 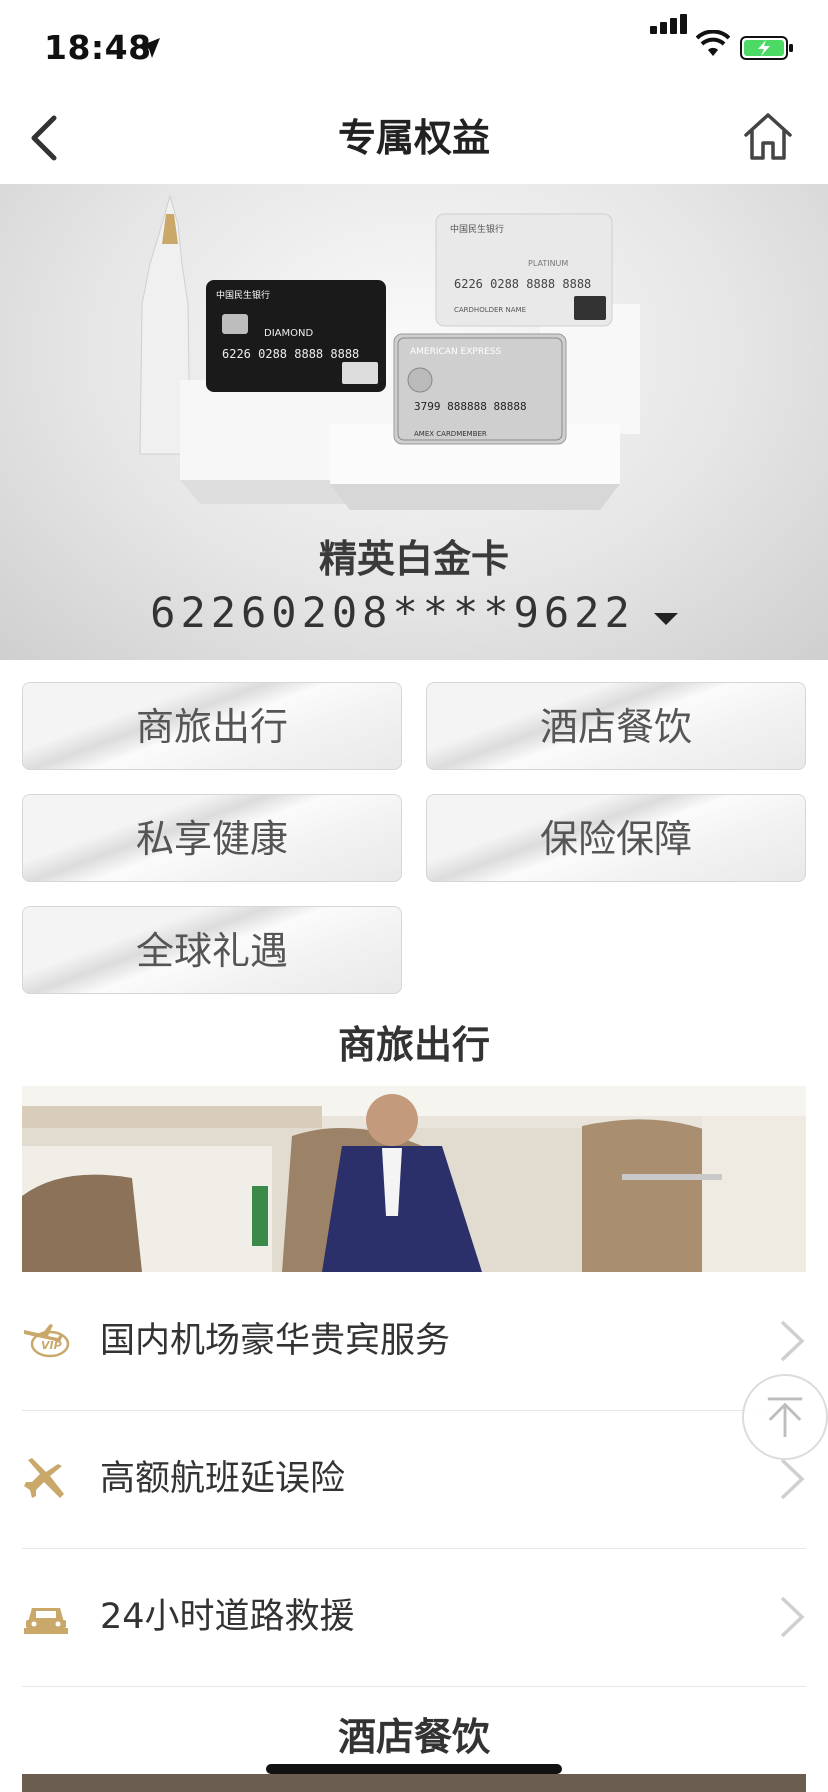 I want to click on car-icon, so click(x=46, y=1621).